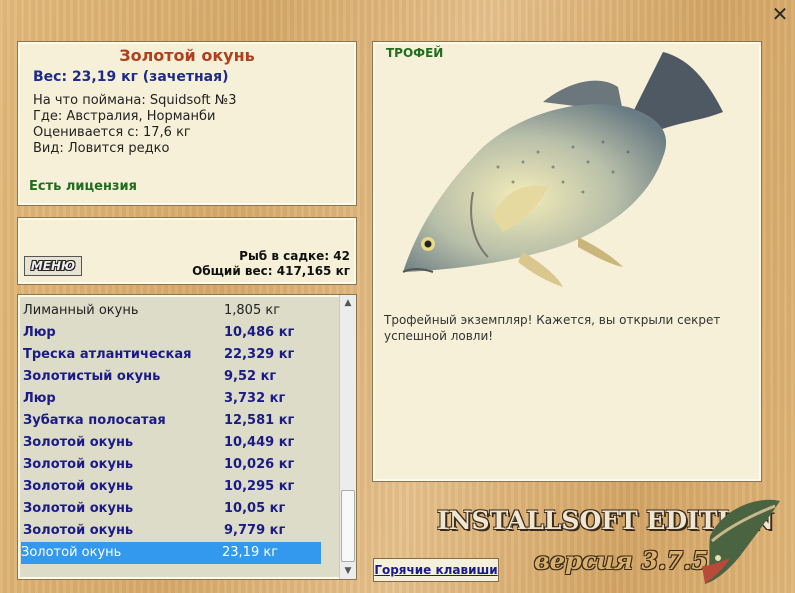  I want to click on catch-row: Люр 3,732 кг, so click(170, 399).